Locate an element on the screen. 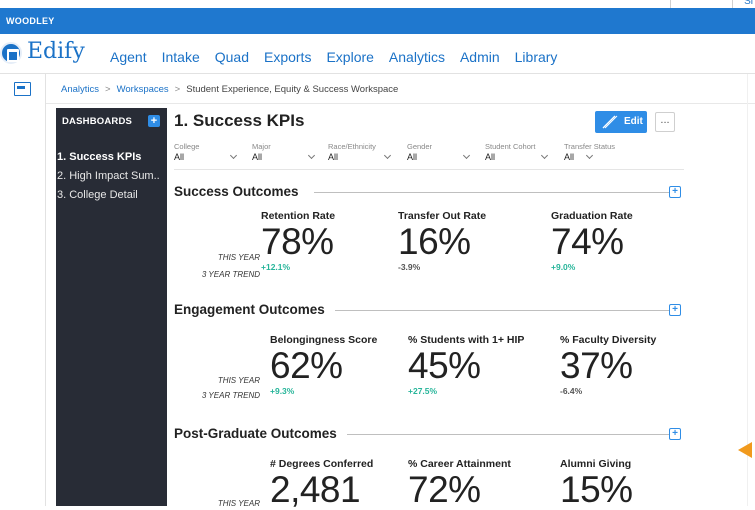 Image resolution: width=755 pixels, height=510 pixels. pencil-icon is located at coordinates (610, 122).